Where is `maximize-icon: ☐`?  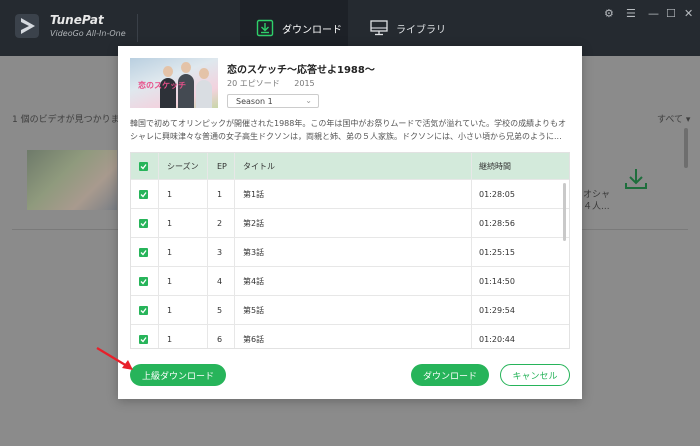
maximize-icon: ☐ is located at coordinates (671, 14).